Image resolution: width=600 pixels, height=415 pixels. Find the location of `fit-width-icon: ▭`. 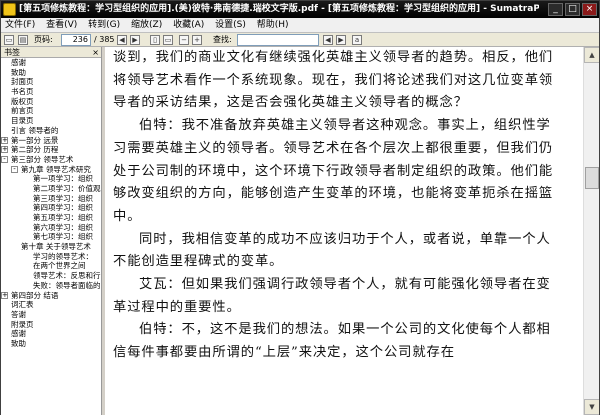

fit-width-icon: ▭ is located at coordinates (168, 40).